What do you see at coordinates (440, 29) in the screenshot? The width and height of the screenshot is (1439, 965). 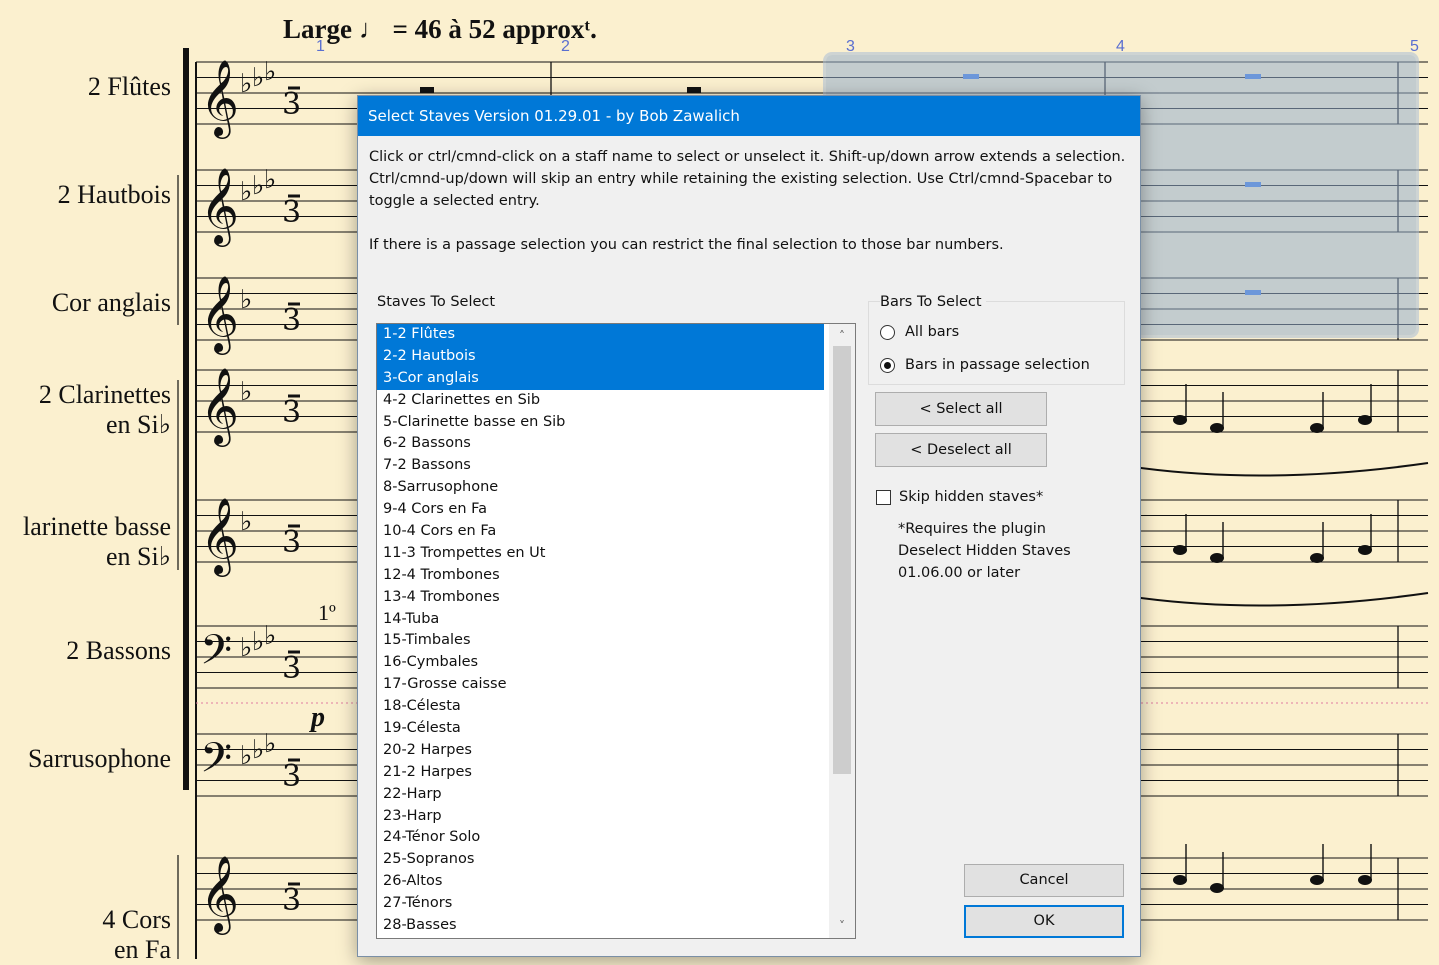 I see `tempo-marking: Large ♩ = 46 à 52 approxᵗ.` at bounding box center [440, 29].